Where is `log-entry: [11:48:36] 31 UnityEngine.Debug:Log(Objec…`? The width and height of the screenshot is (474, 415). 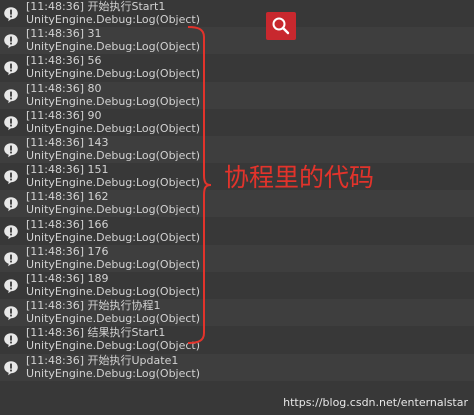 log-entry: [11:48:36] 31 UnityEngine.Debug:Log(Objec… is located at coordinates (237, 40).